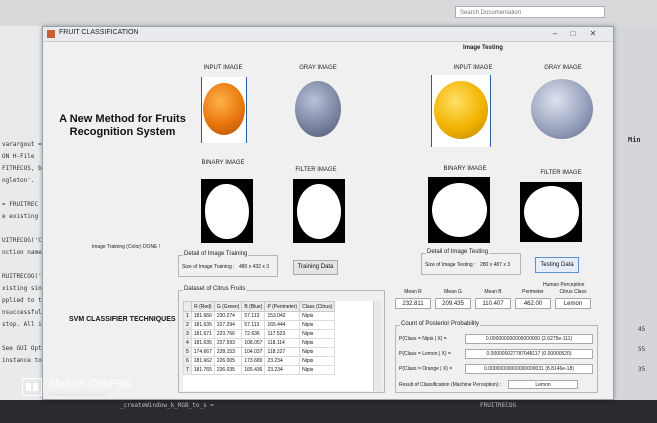  What do you see at coordinates (282, 352) in the screenshot?
I see `table-cell: 118.227` at bounding box center [282, 352].